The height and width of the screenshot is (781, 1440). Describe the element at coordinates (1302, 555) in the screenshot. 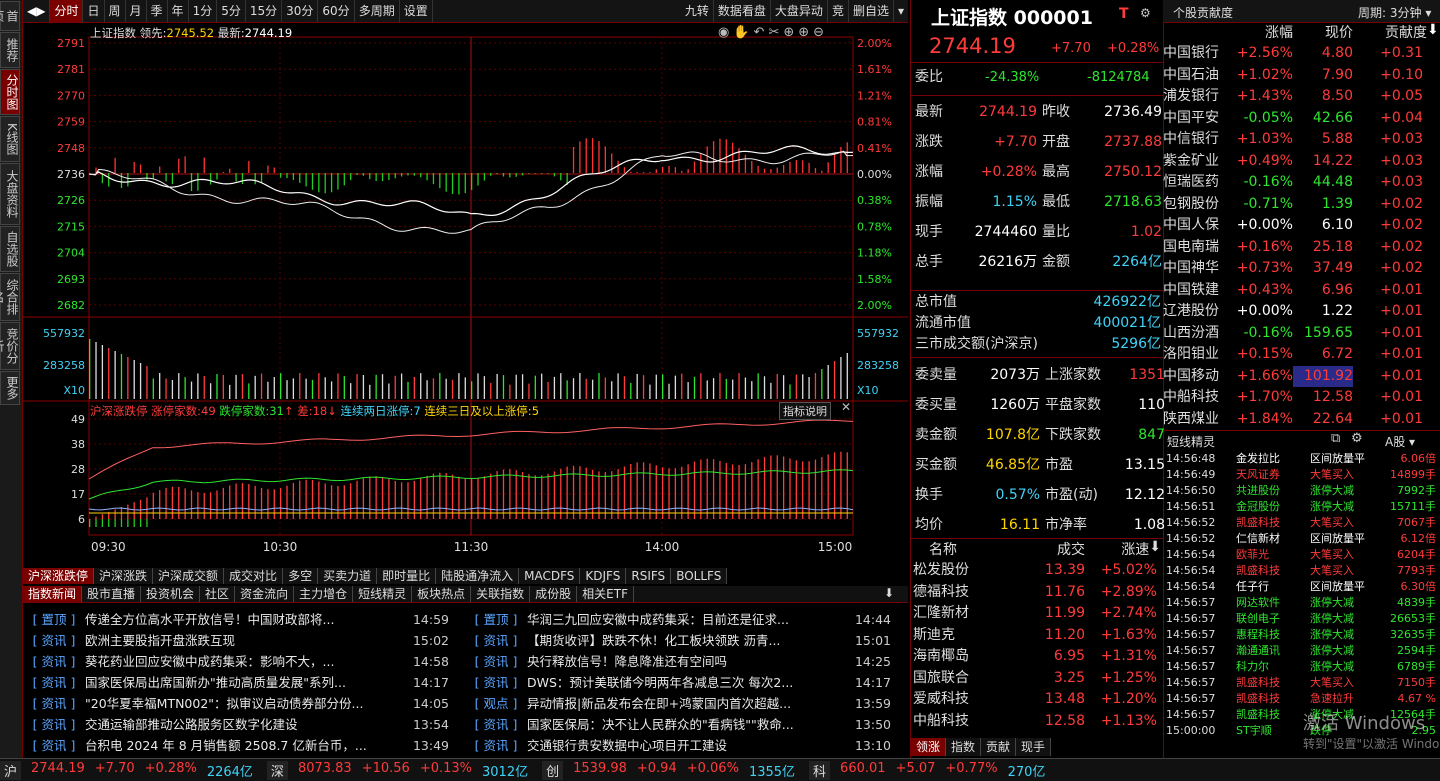

I see `sprite-row: 14:56:54 欧菲光 大笔买入 6204手` at that location.